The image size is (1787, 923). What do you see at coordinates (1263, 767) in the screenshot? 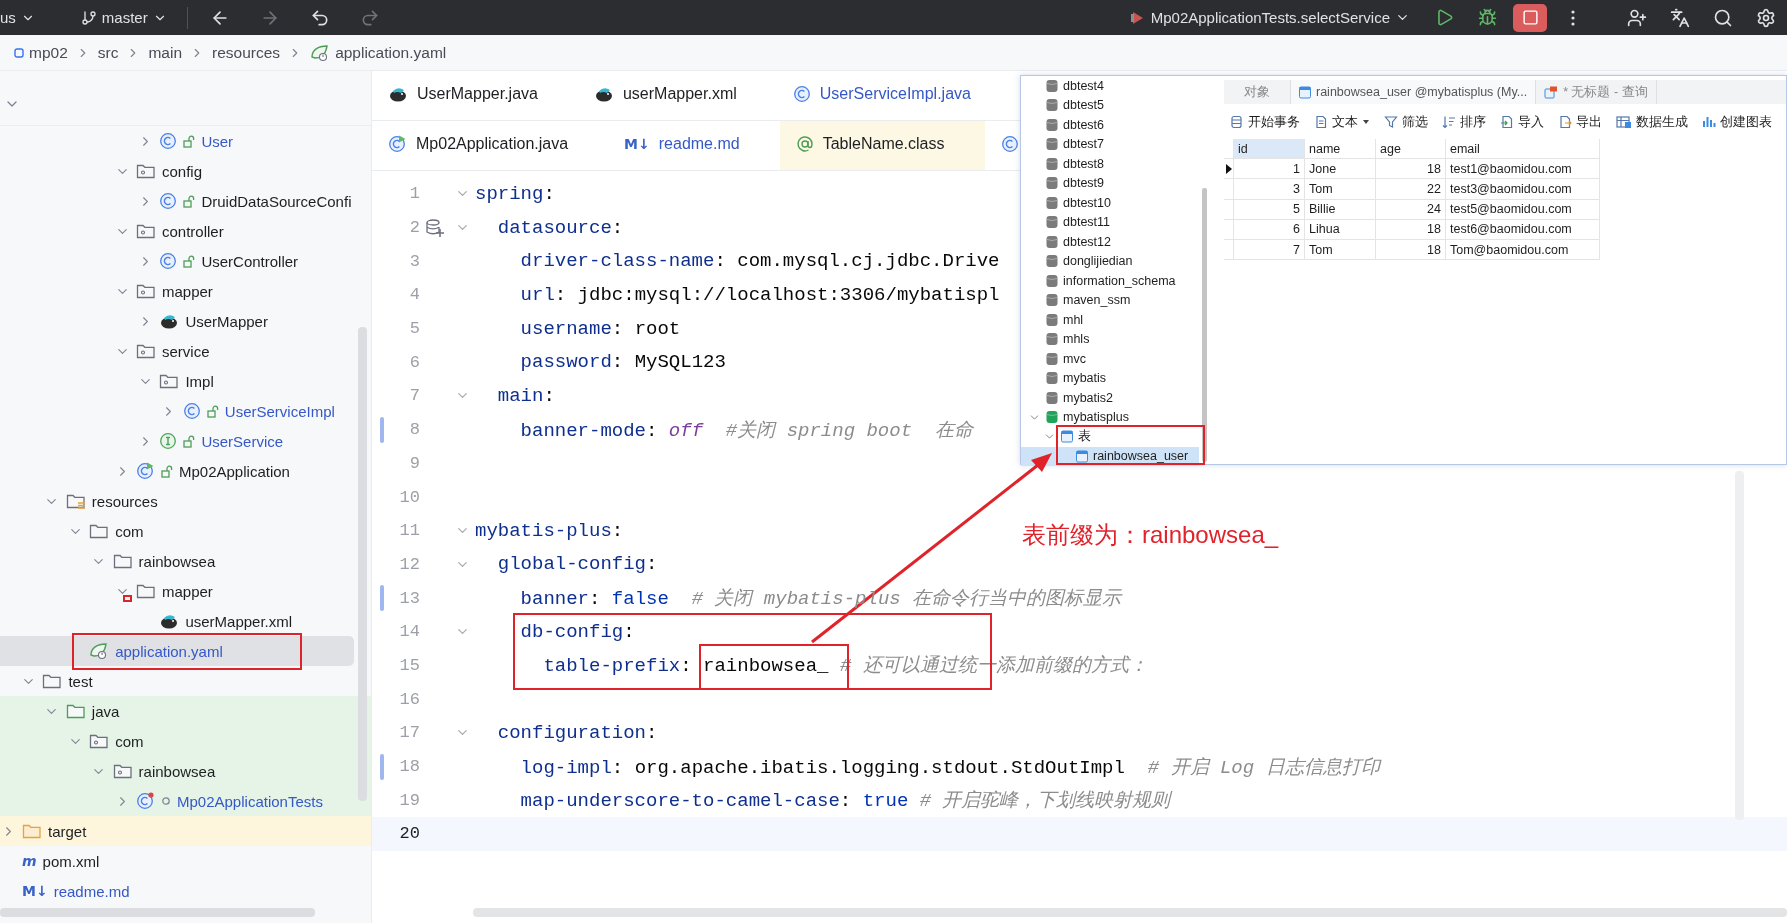
I see `code-comment: # 开启 Log 日志信息打印` at bounding box center [1263, 767].